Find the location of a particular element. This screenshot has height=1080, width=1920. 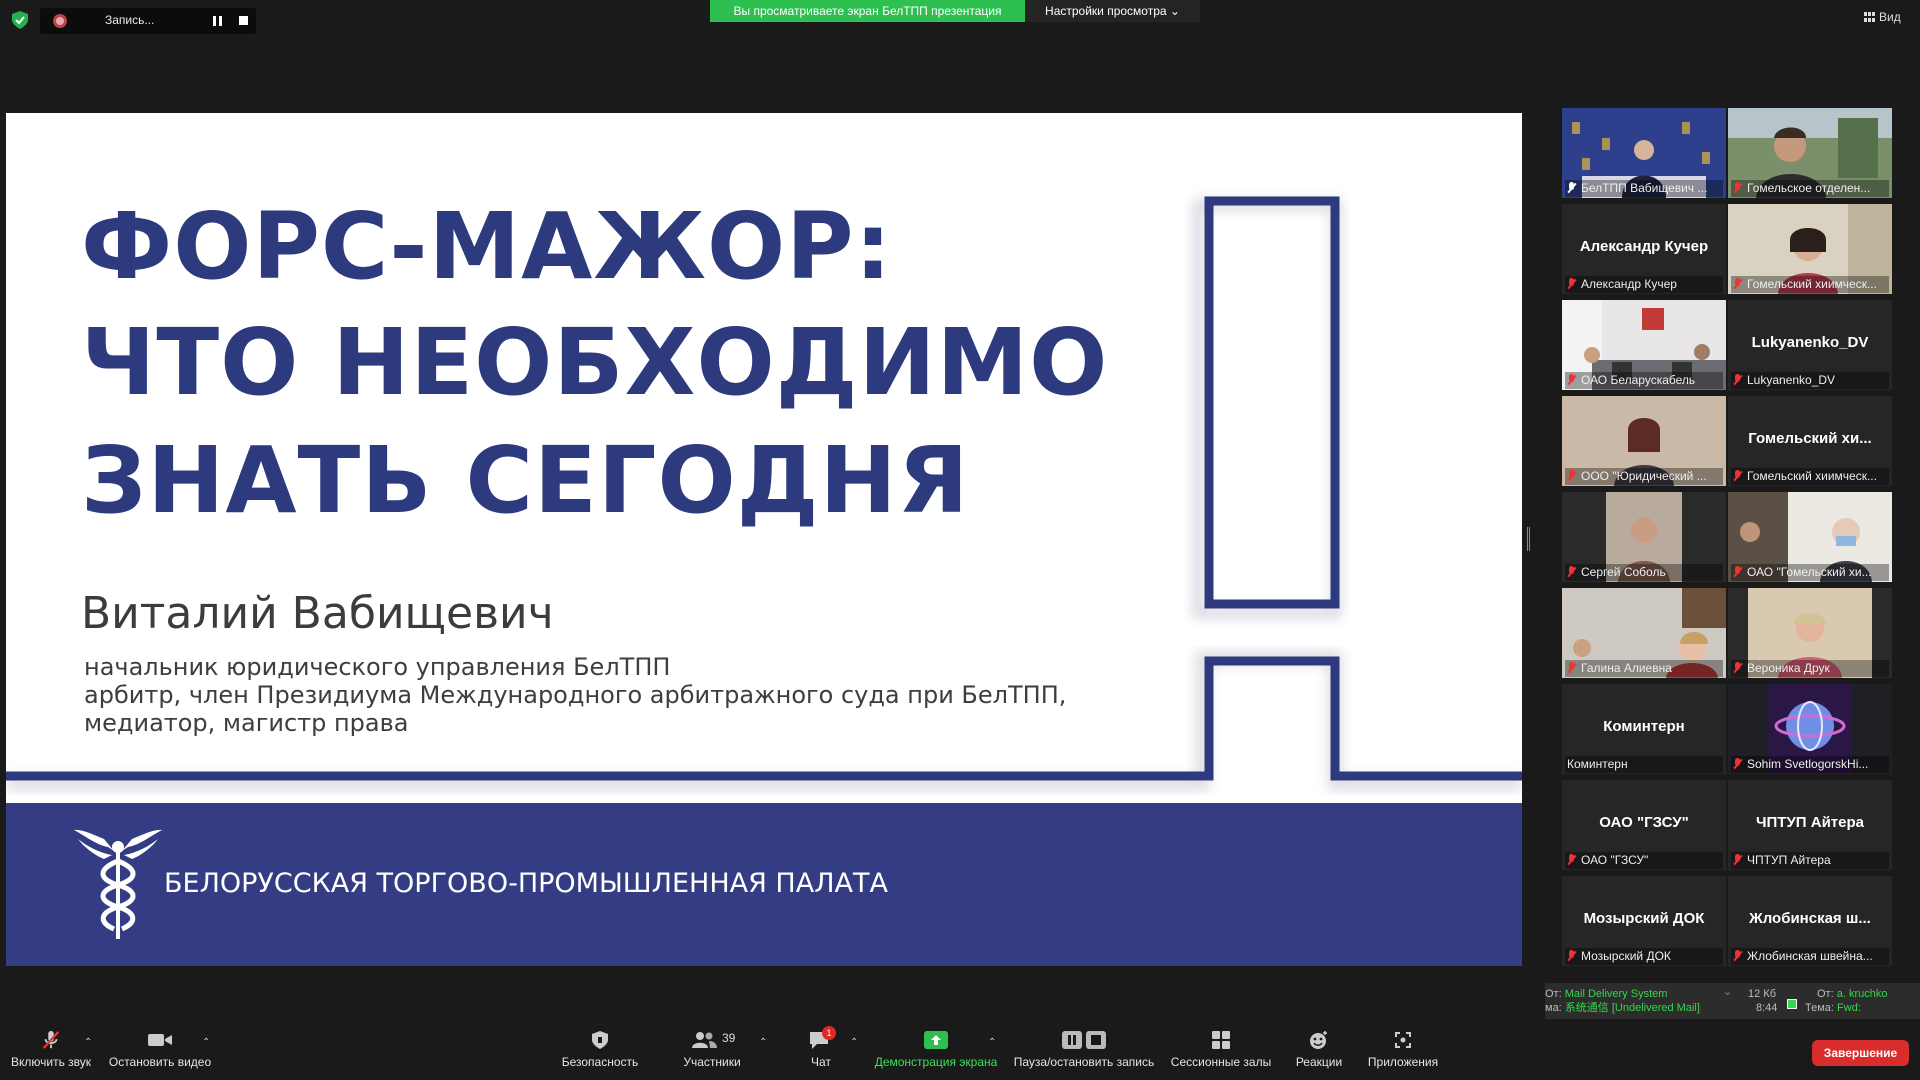

caduceus-logo-icon is located at coordinates (118, 884).